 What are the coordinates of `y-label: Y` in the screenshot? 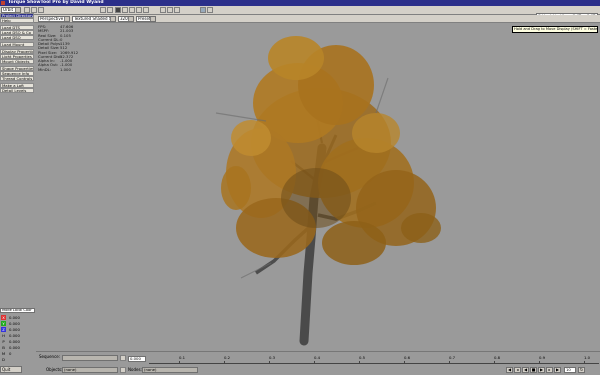 It's located at (3, 323).